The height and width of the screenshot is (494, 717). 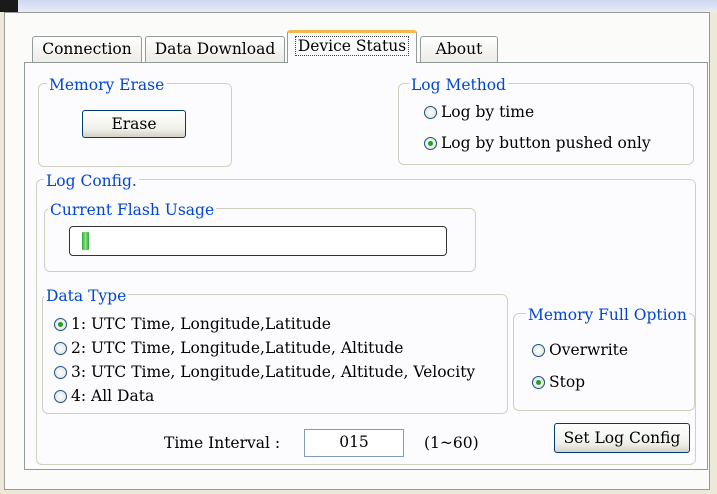 I want to click on radio-log-by-button: Log by button pushed only, so click(x=537, y=143).